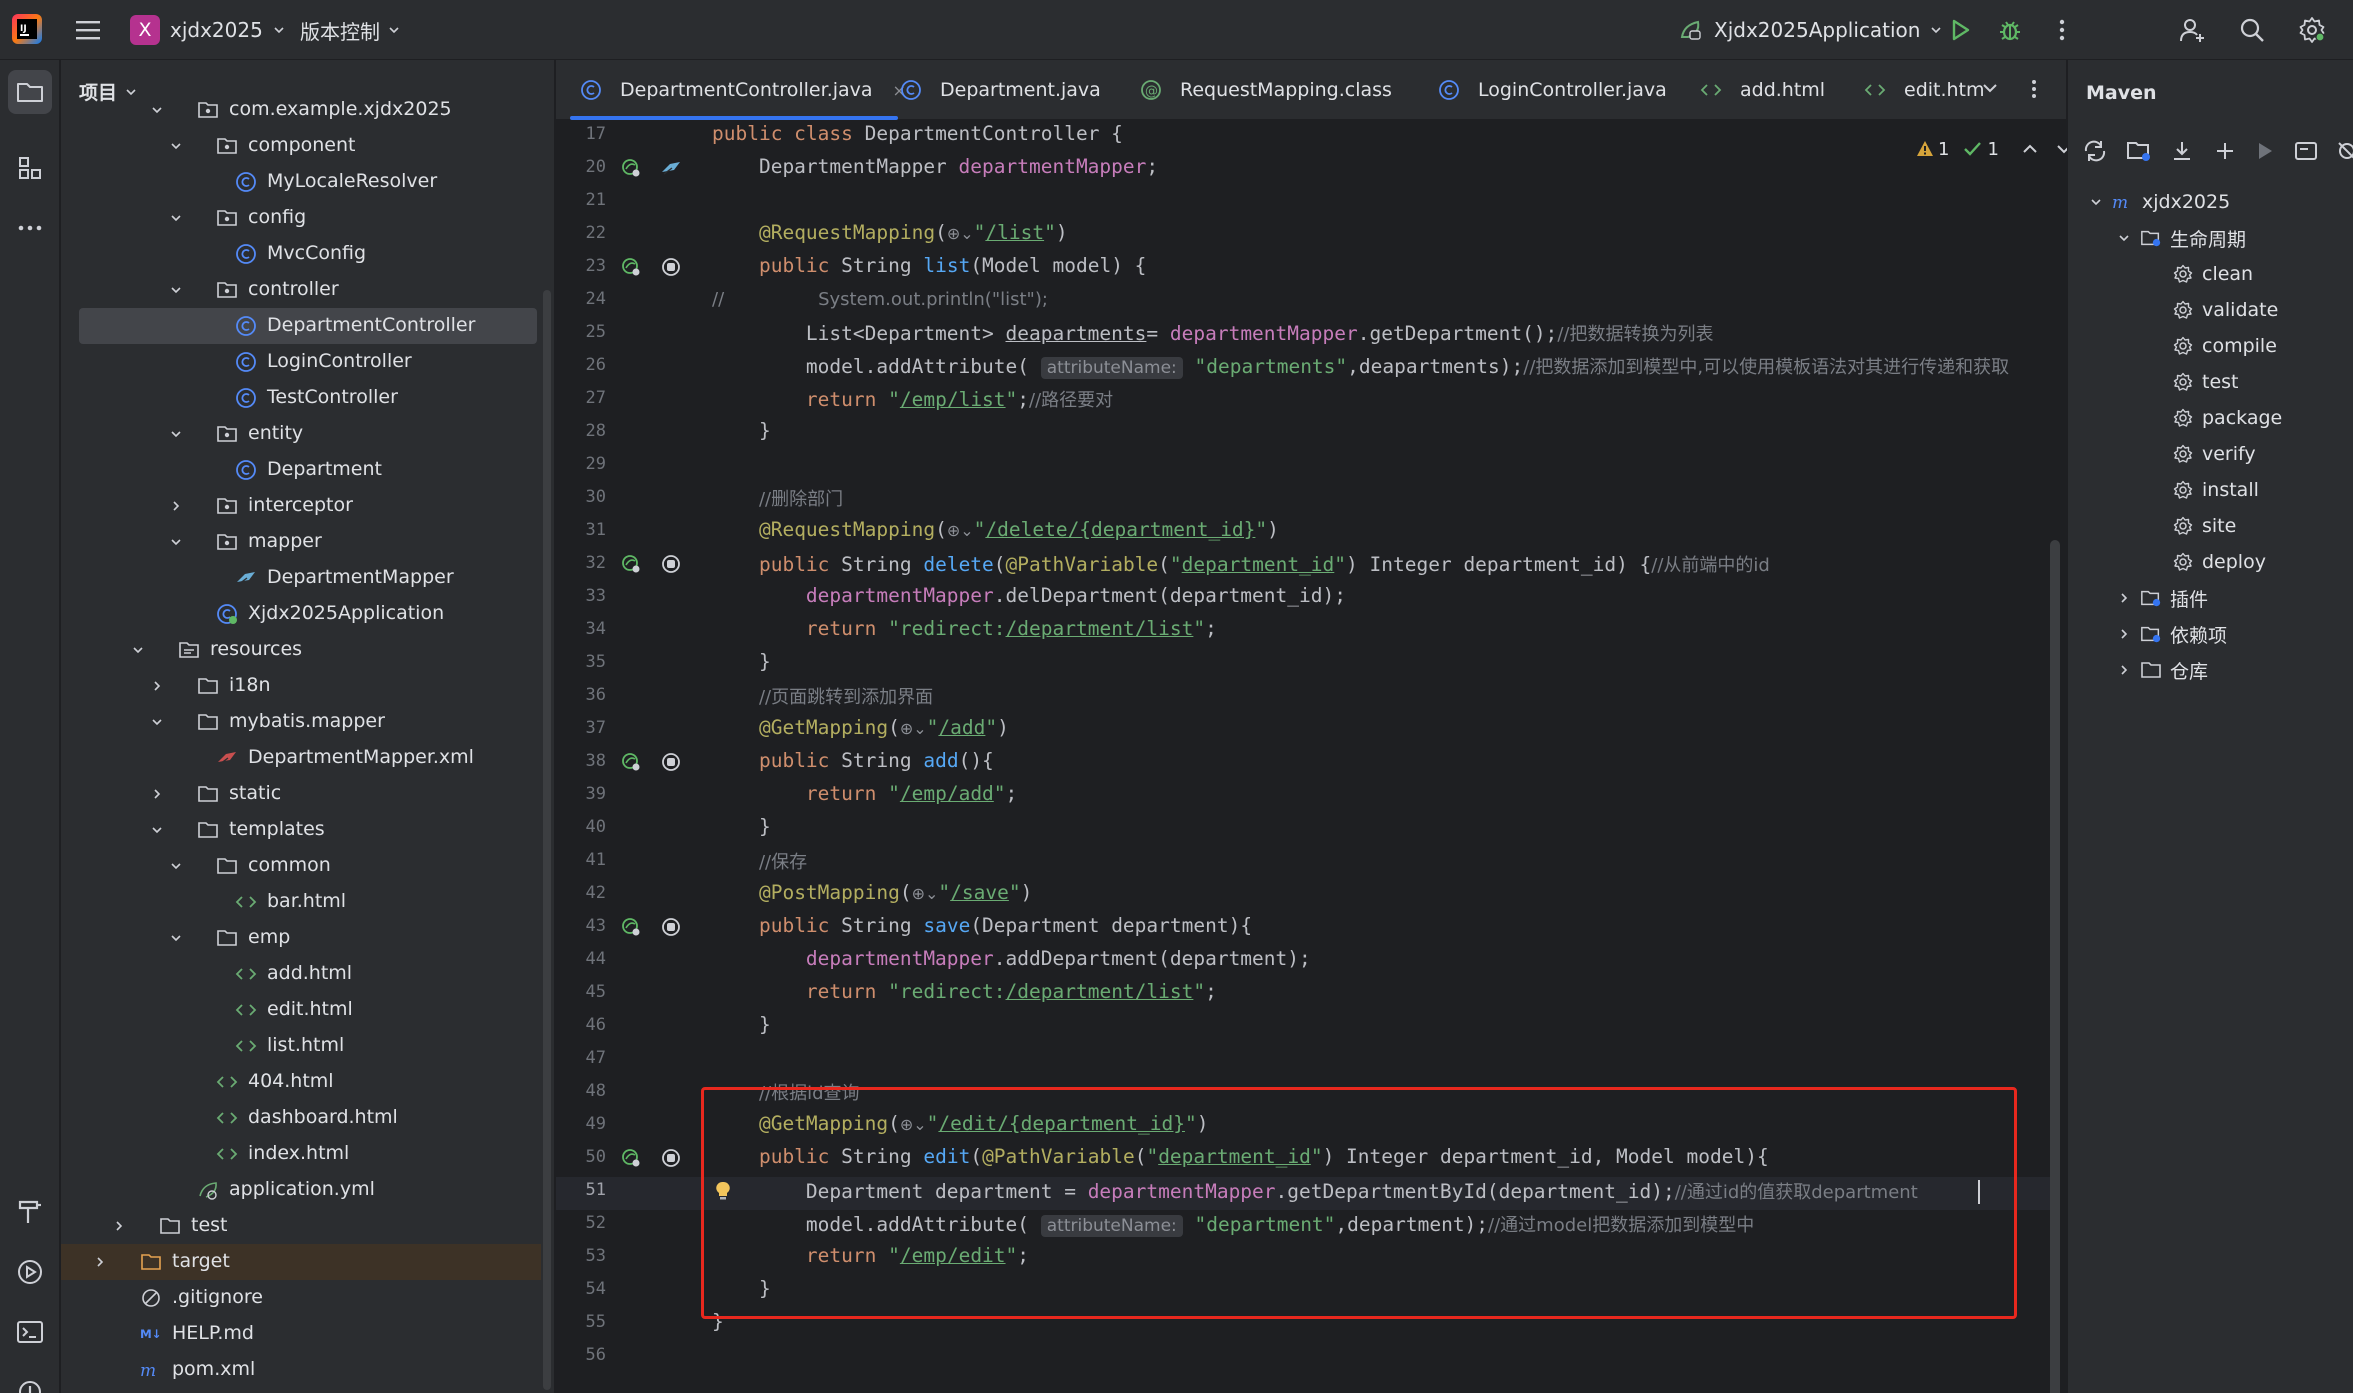 The image size is (2353, 1393). What do you see at coordinates (929, 265) in the screenshot?
I see `code-line: public String list(Model model) {` at bounding box center [929, 265].